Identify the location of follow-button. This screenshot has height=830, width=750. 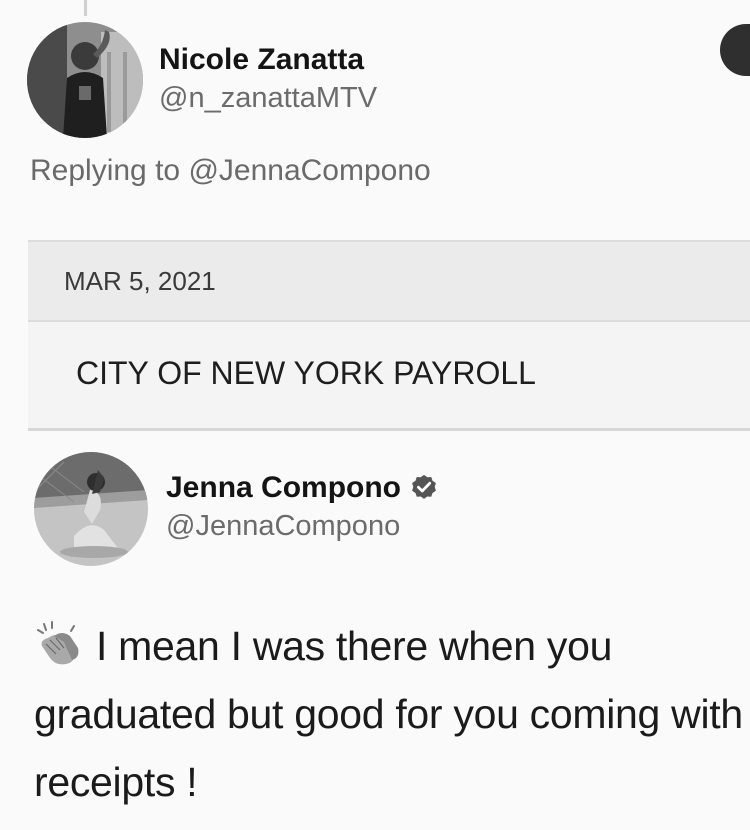
(735, 50).